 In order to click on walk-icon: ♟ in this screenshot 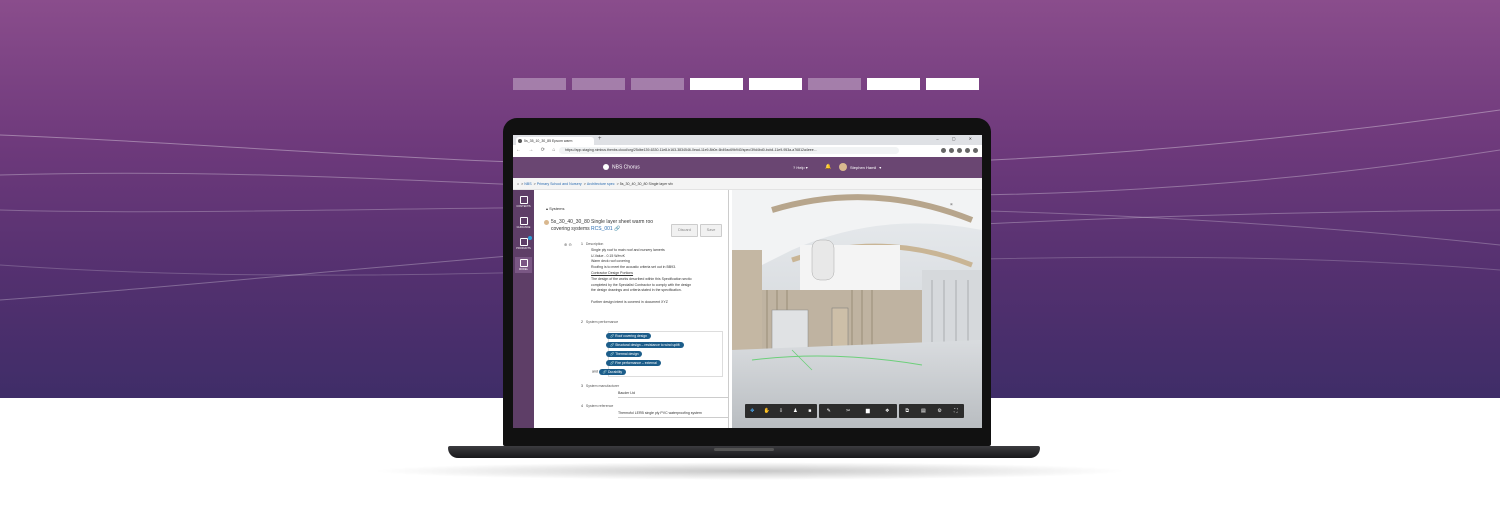, I will do `click(795, 411)`.